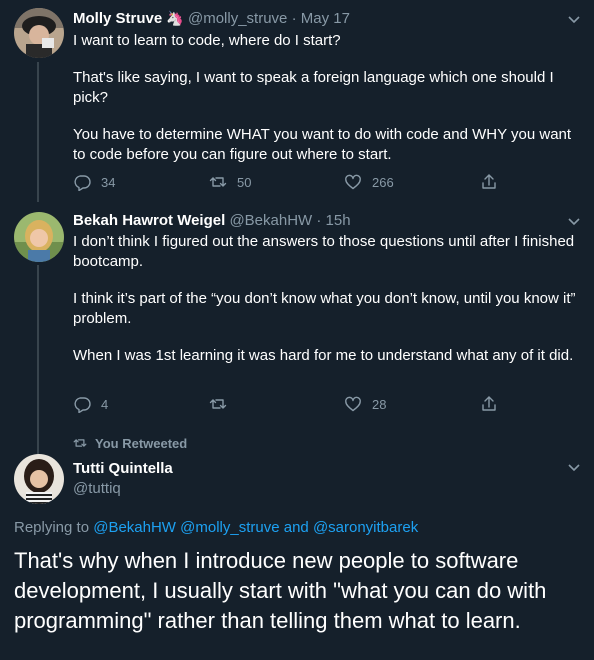  I want to click on author-name: Tutti Quintella, so click(123, 469).